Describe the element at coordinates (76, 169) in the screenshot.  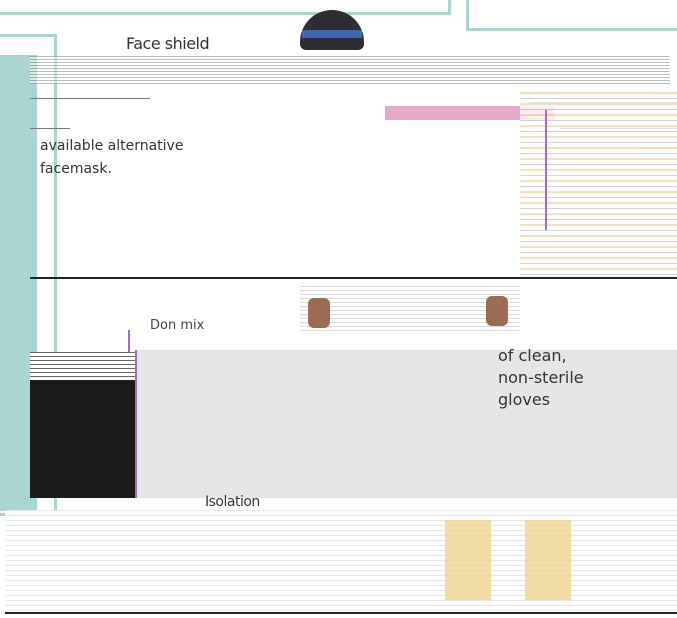
I see `left-text-line-2: facemask.` at that location.